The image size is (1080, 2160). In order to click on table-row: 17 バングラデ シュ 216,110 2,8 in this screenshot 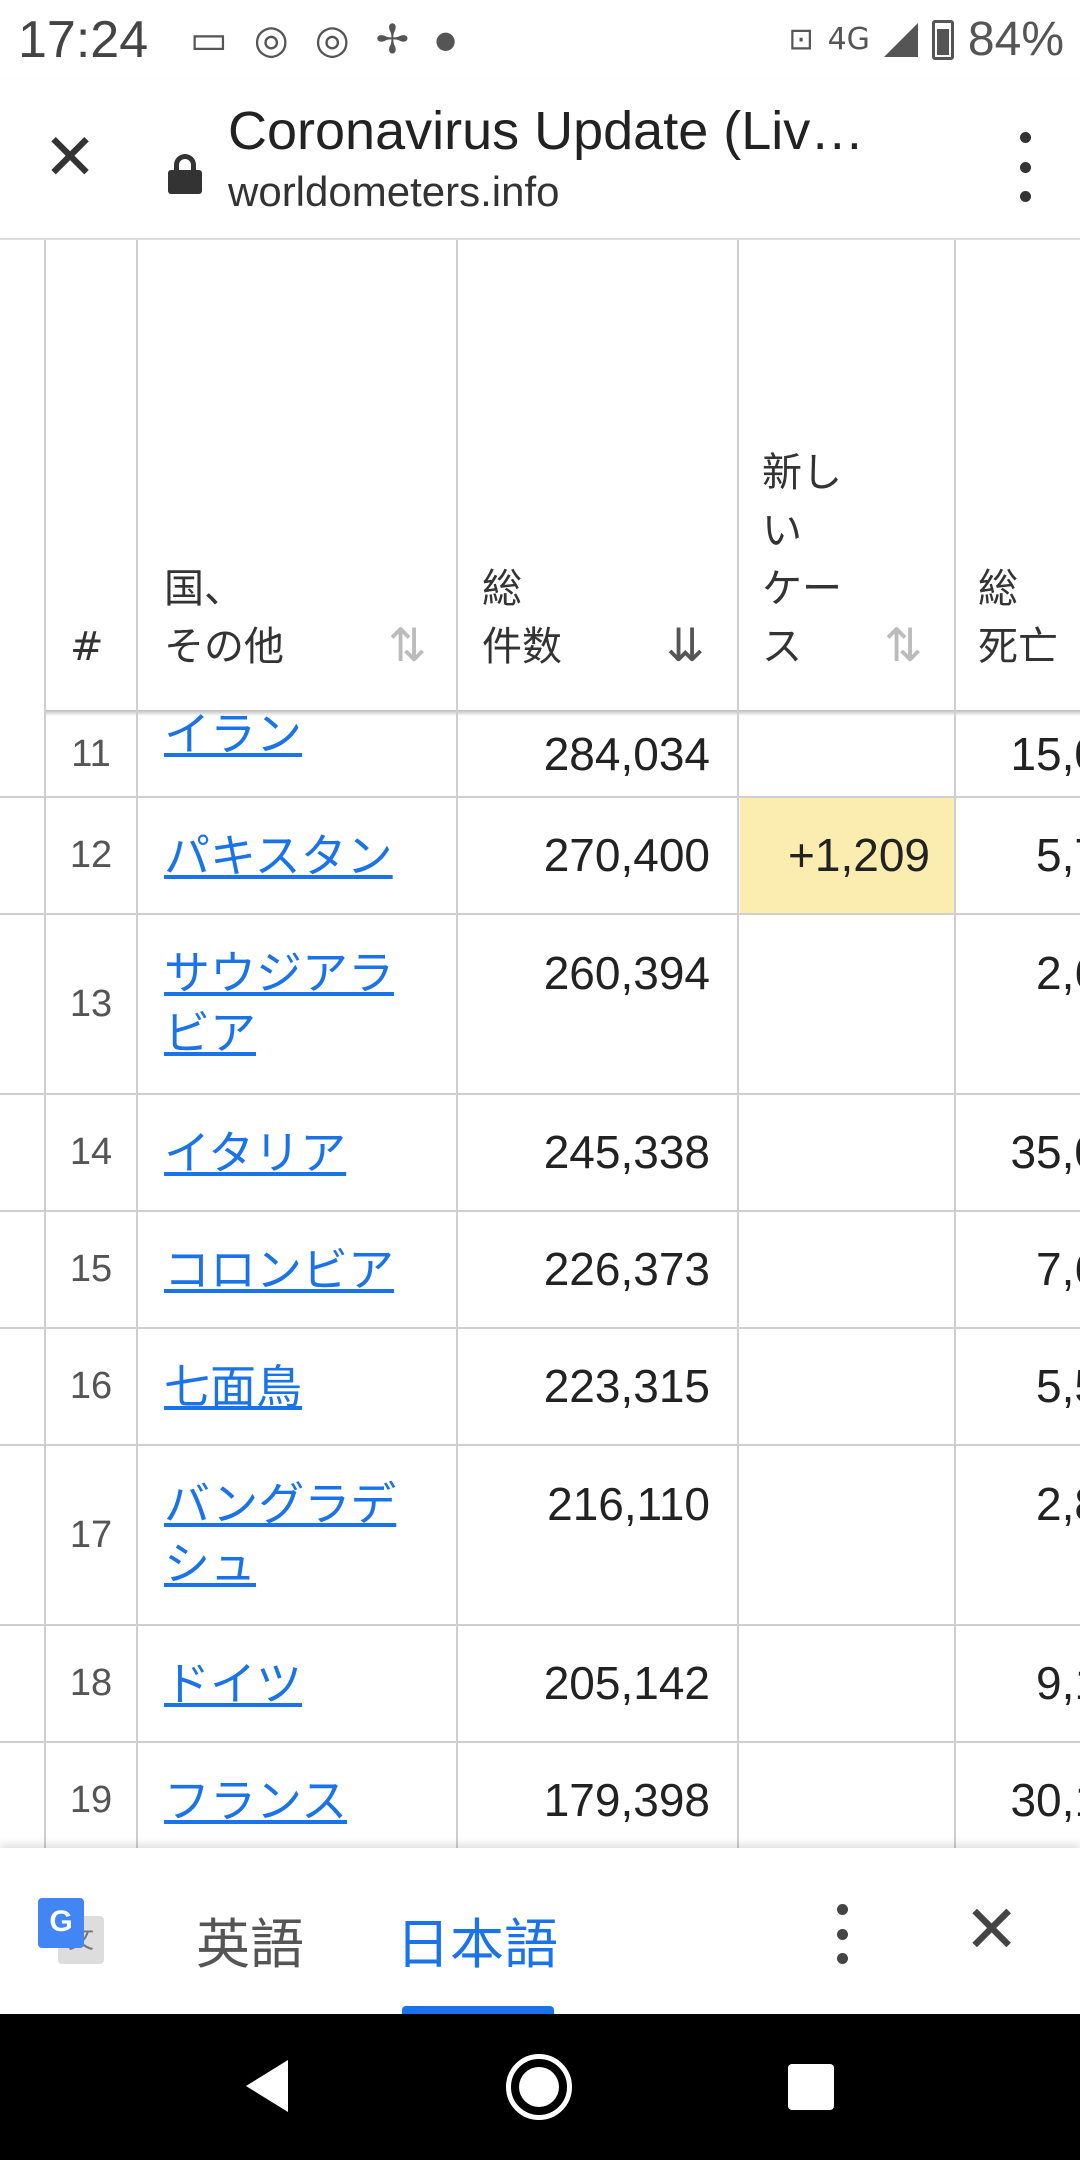, I will do `click(540, 1536)`.